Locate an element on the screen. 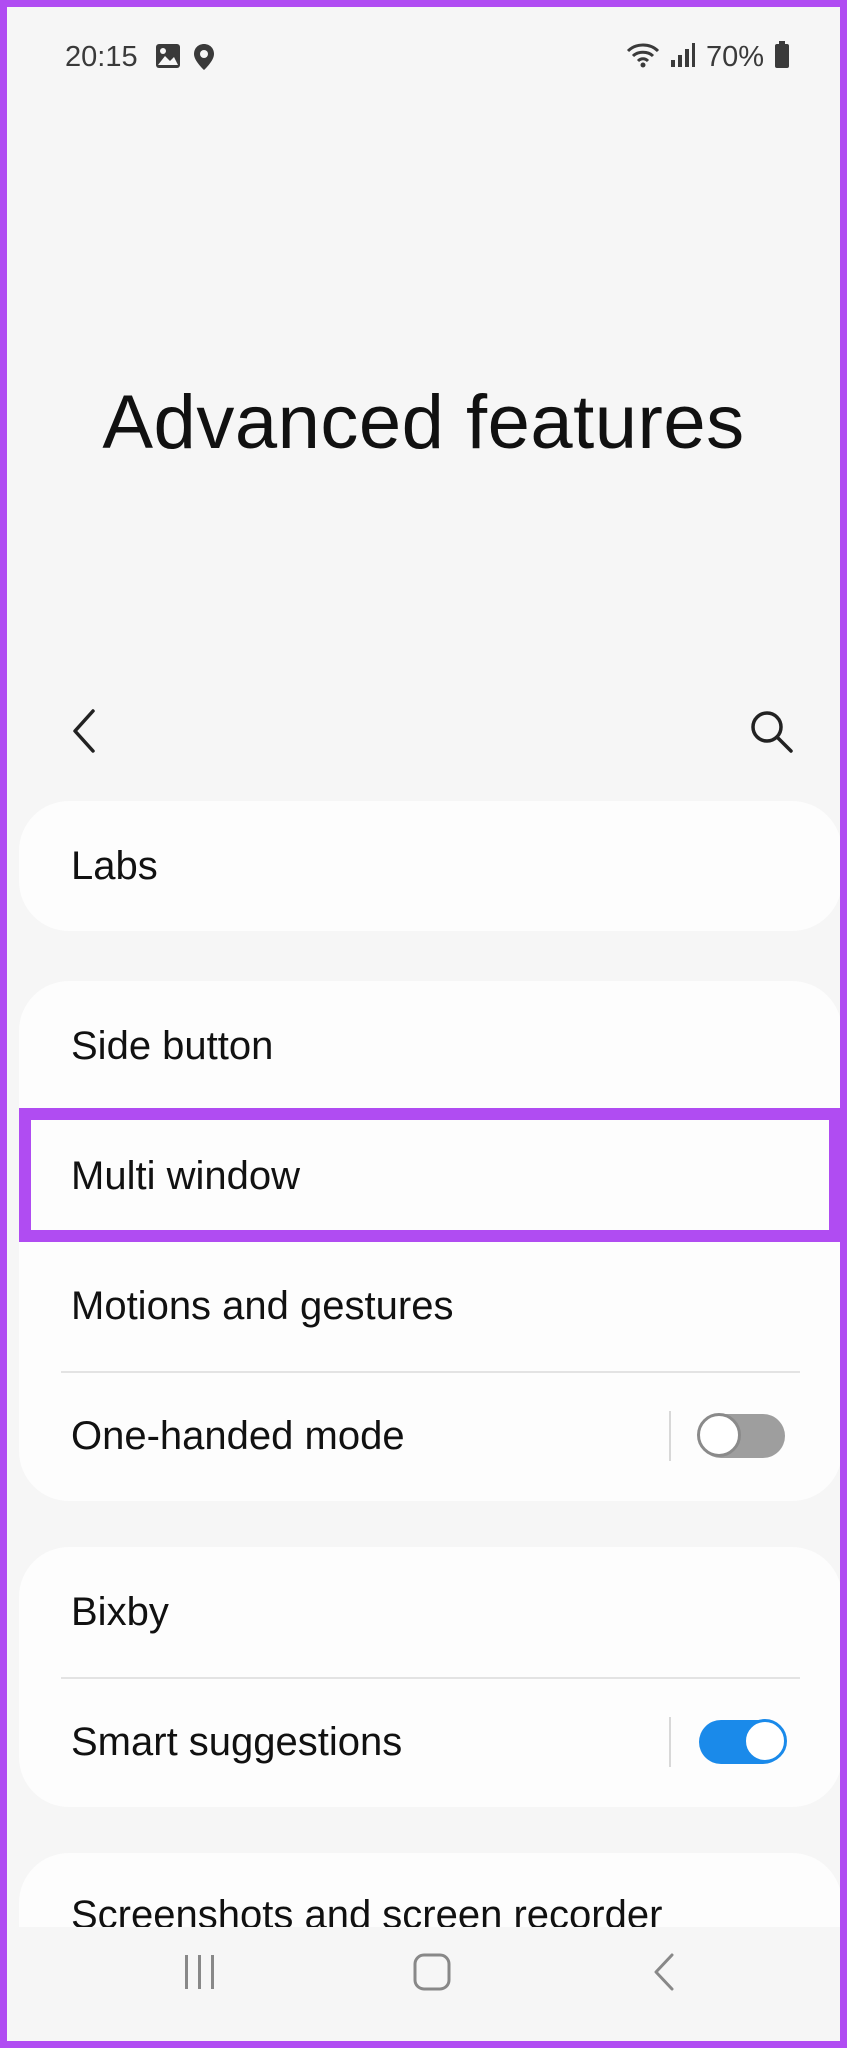 This screenshot has width=847, height=2048. battery-percentage: 70% is located at coordinates (734, 57).